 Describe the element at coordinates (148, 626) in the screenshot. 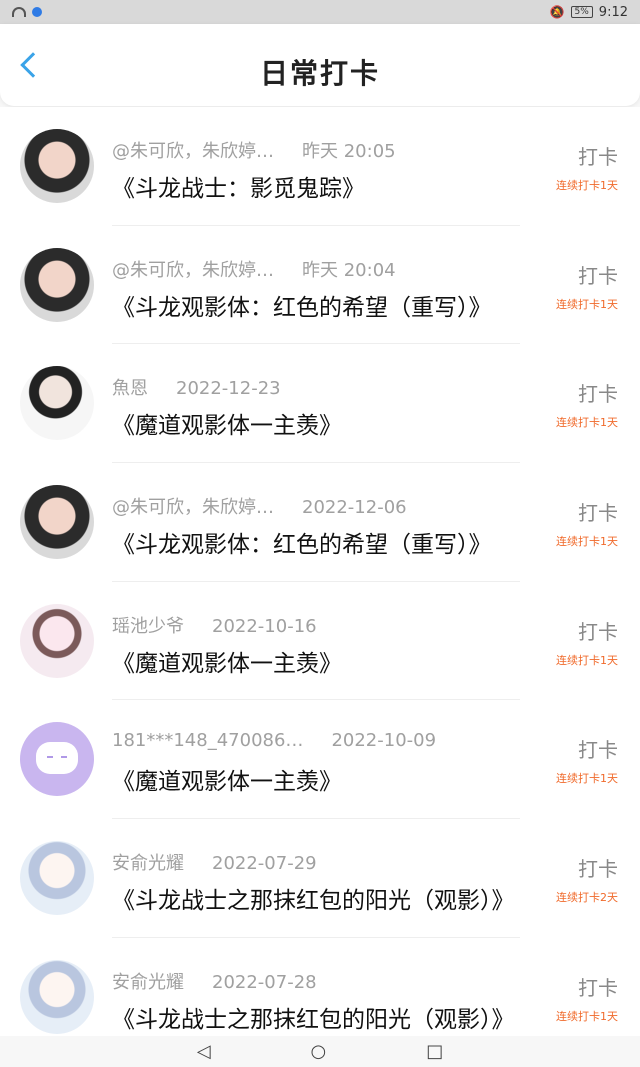

I see `user-name: 瑶池少爷` at that location.